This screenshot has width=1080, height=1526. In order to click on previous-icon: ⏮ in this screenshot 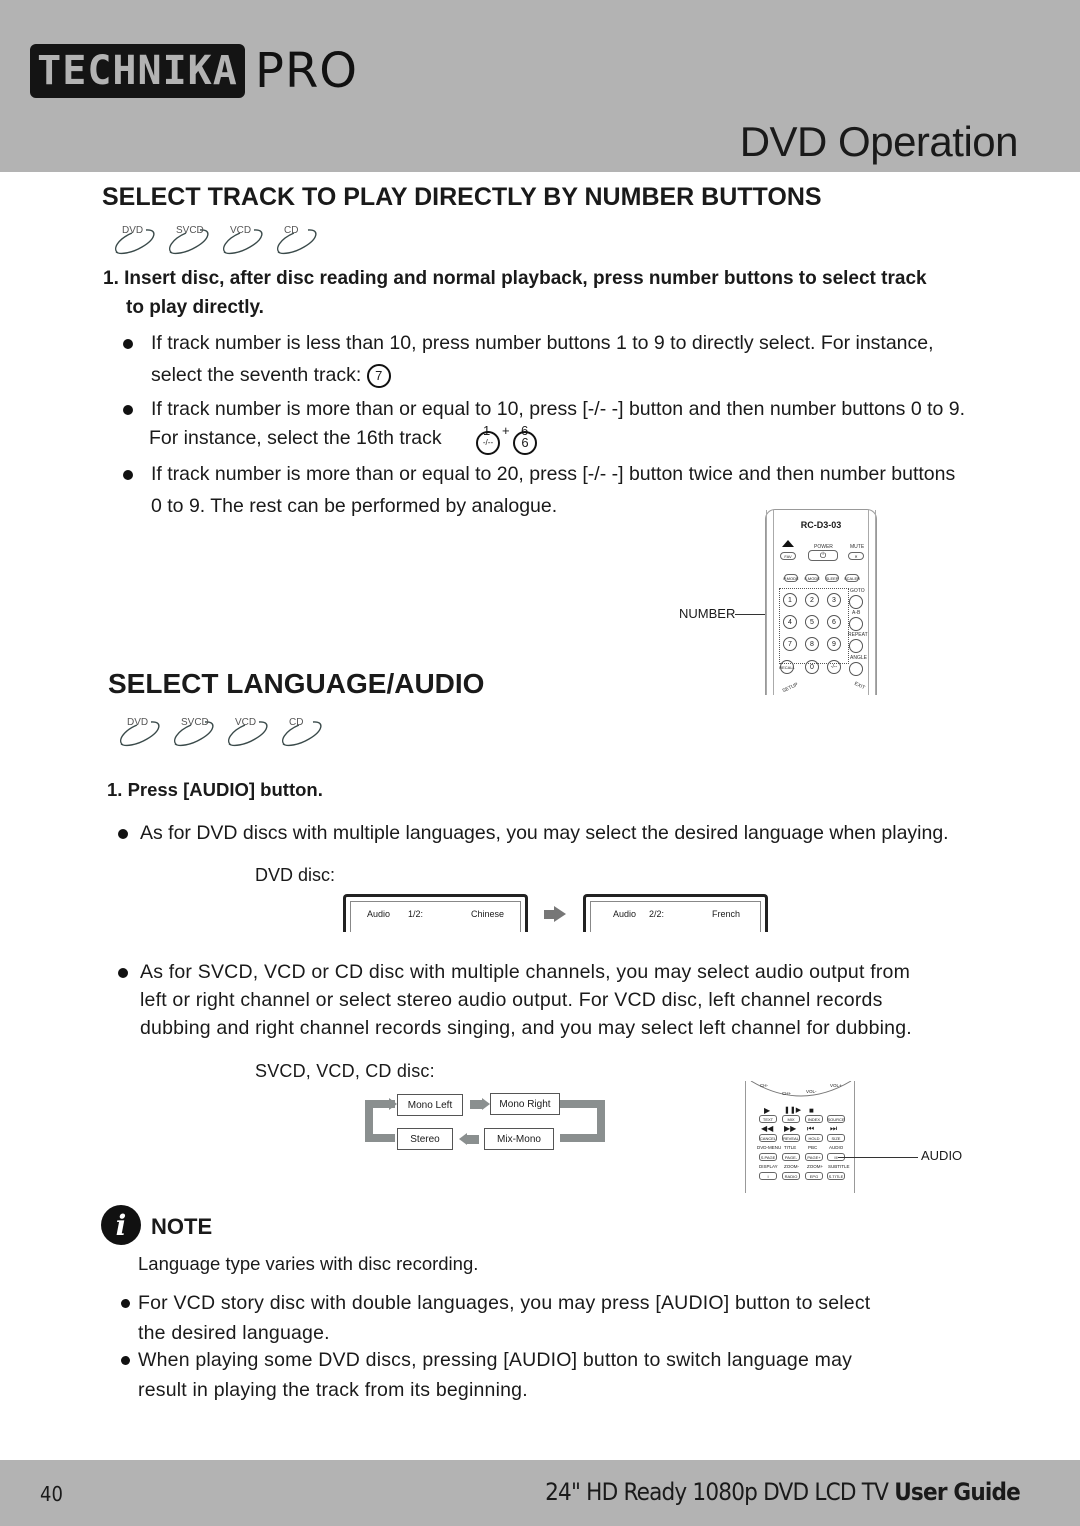, I will do `click(811, 1128)`.